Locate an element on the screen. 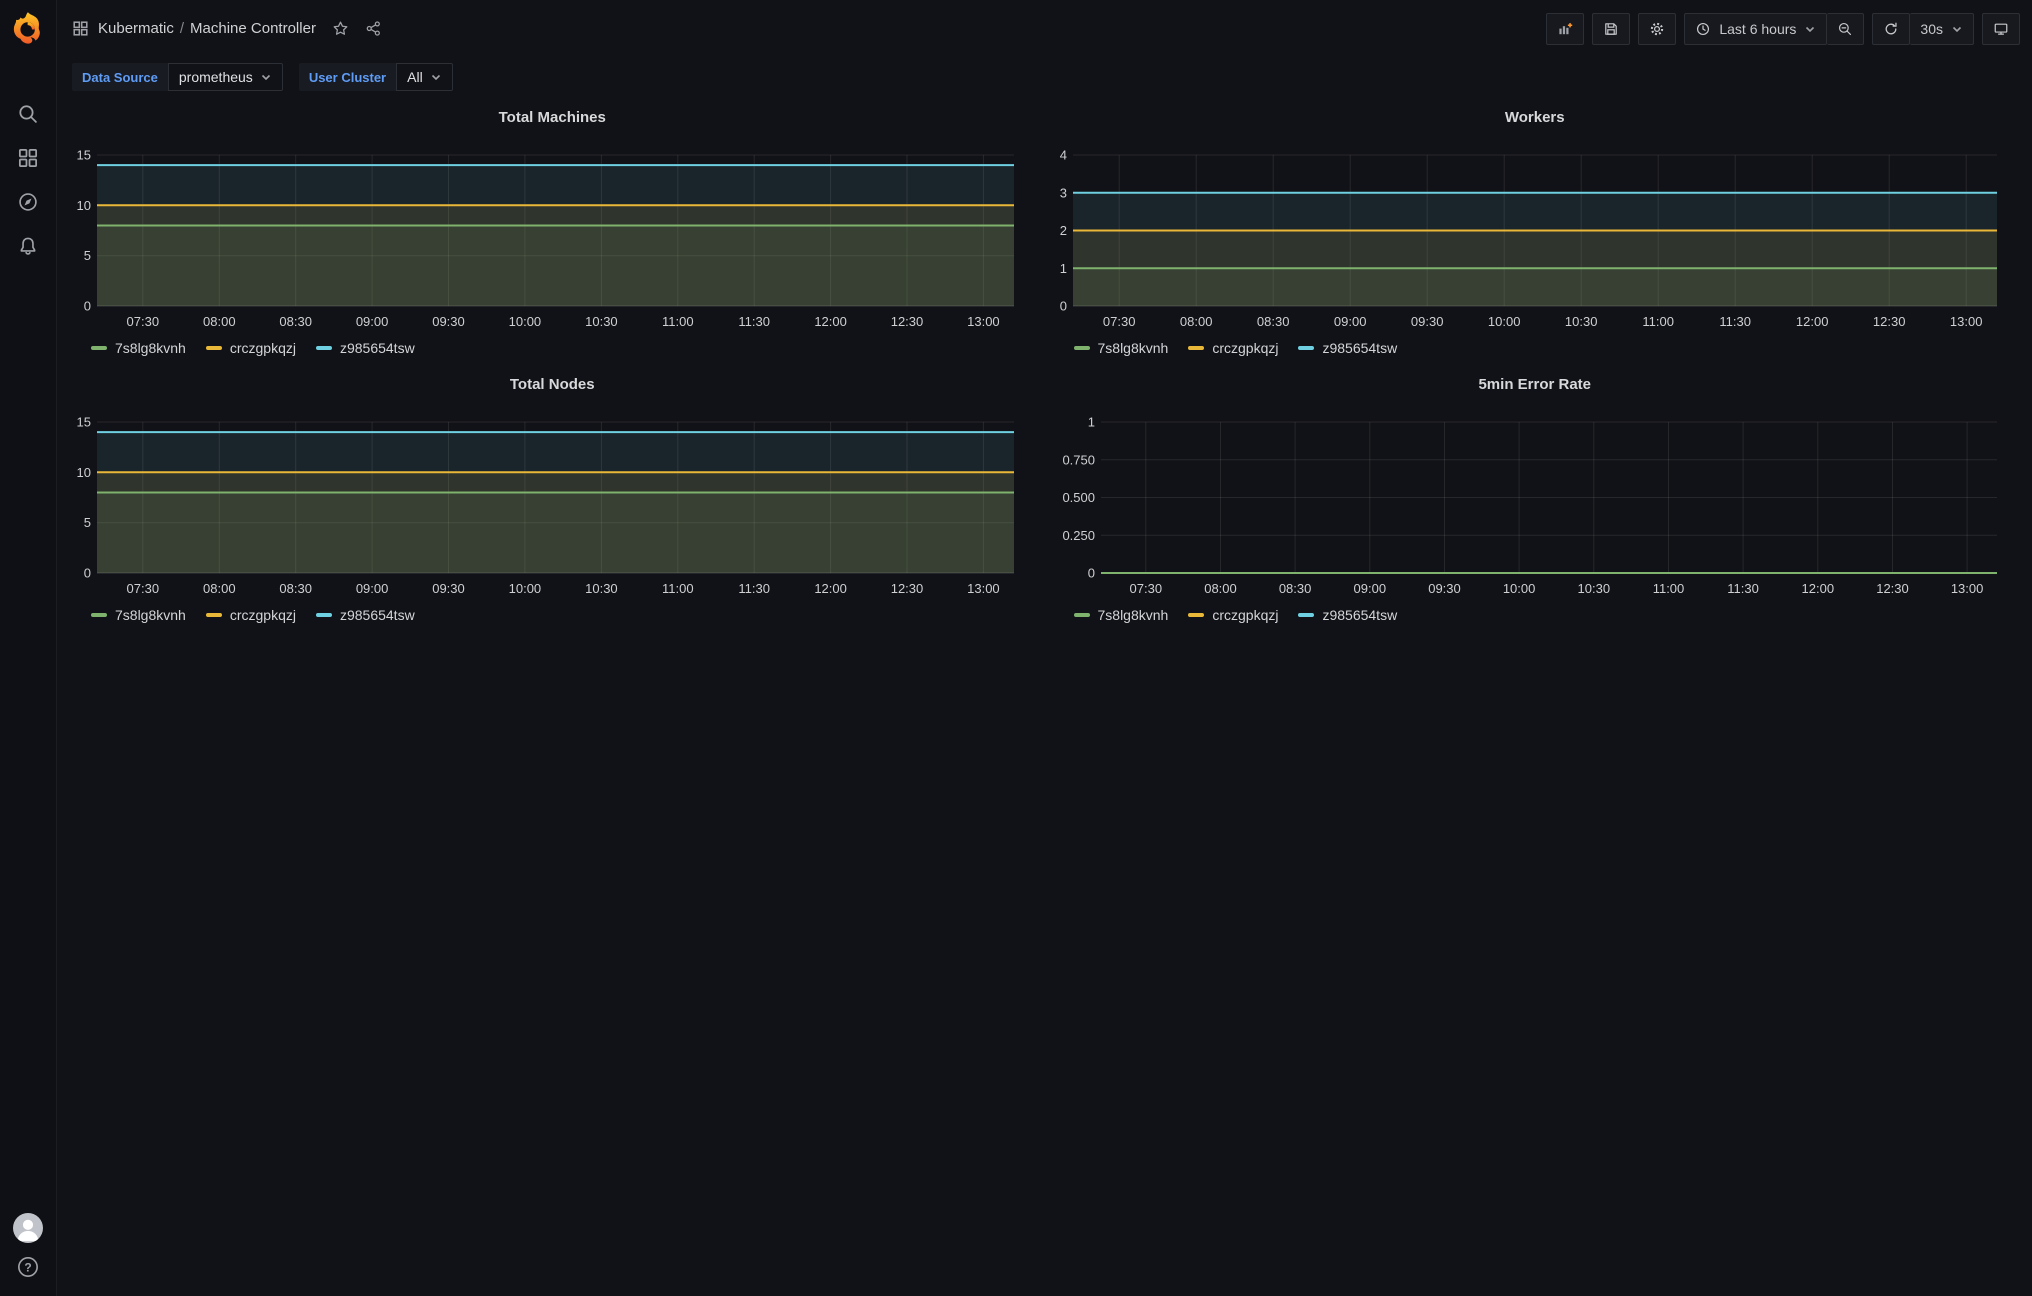 This screenshot has height=1296, width=2032. refresh-icon is located at coordinates (1892, 28).